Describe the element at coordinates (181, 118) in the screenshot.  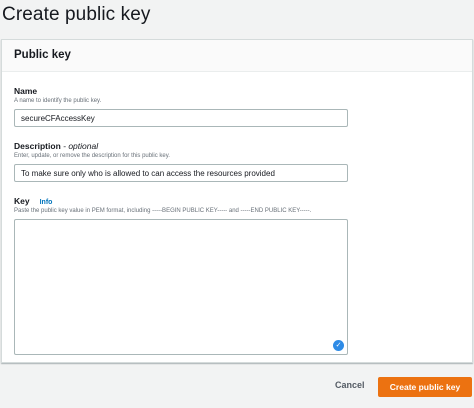
I see `name-input` at that location.